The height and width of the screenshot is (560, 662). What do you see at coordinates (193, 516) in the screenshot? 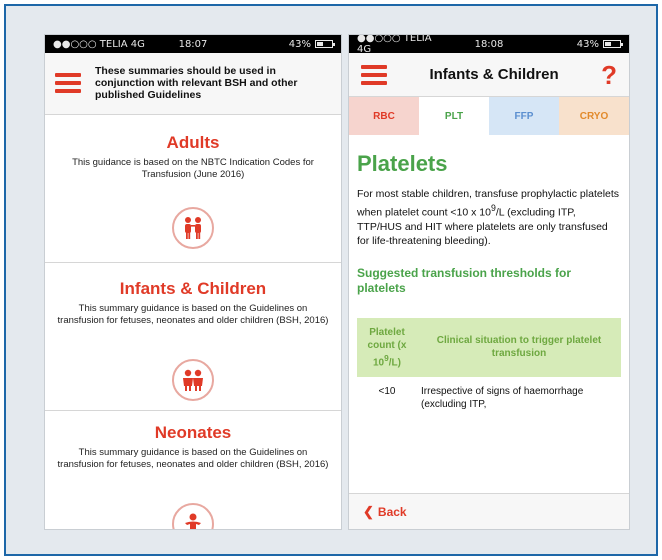
I see `baby-icon` at bounding box center [193, 516].